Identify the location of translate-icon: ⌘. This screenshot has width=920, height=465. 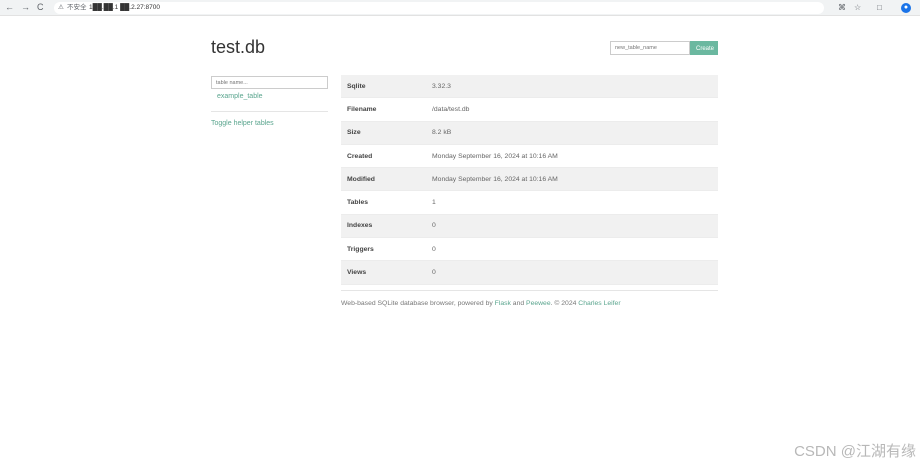
(842, 7).